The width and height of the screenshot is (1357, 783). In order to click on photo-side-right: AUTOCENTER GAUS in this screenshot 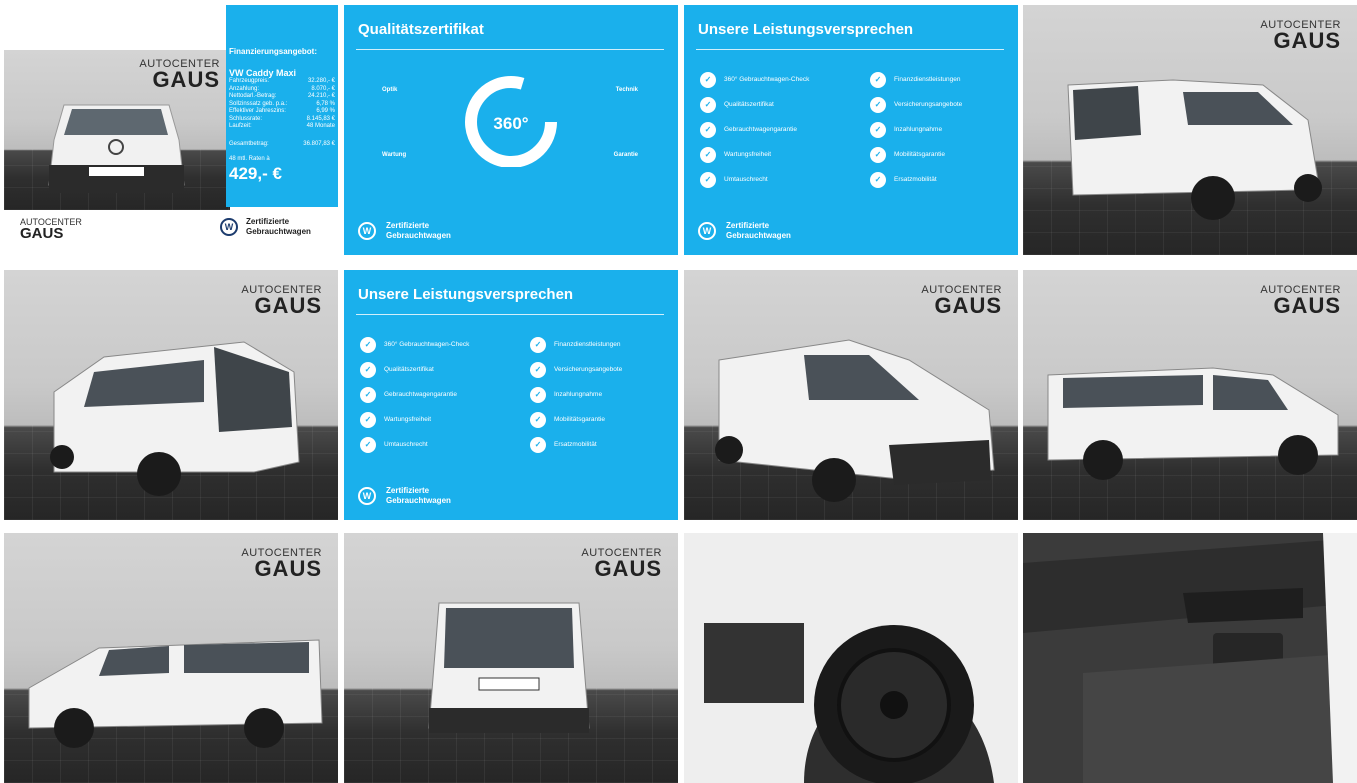, I will do `click(1190, 395)`.